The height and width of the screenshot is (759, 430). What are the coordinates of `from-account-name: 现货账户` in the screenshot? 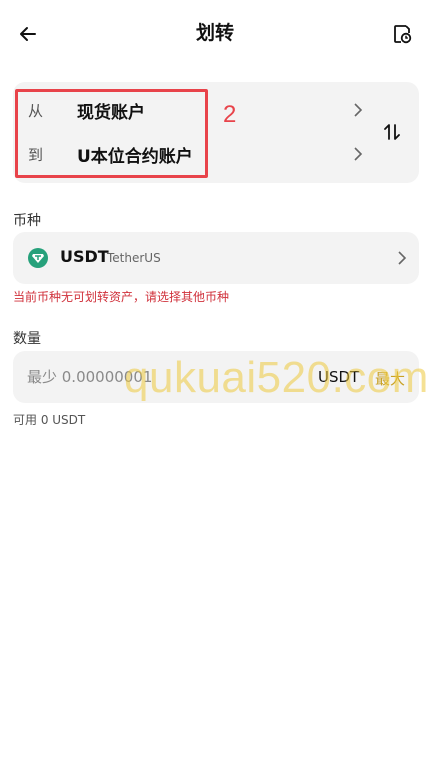 It's located at (111, 113).